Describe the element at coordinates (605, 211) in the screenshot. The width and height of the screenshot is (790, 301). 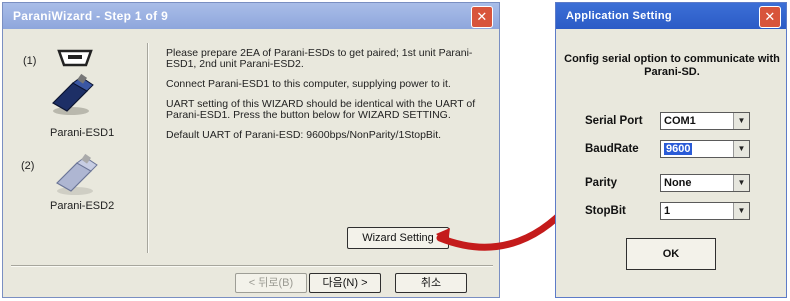
I see `stopbit-label: StopBit` at that location.